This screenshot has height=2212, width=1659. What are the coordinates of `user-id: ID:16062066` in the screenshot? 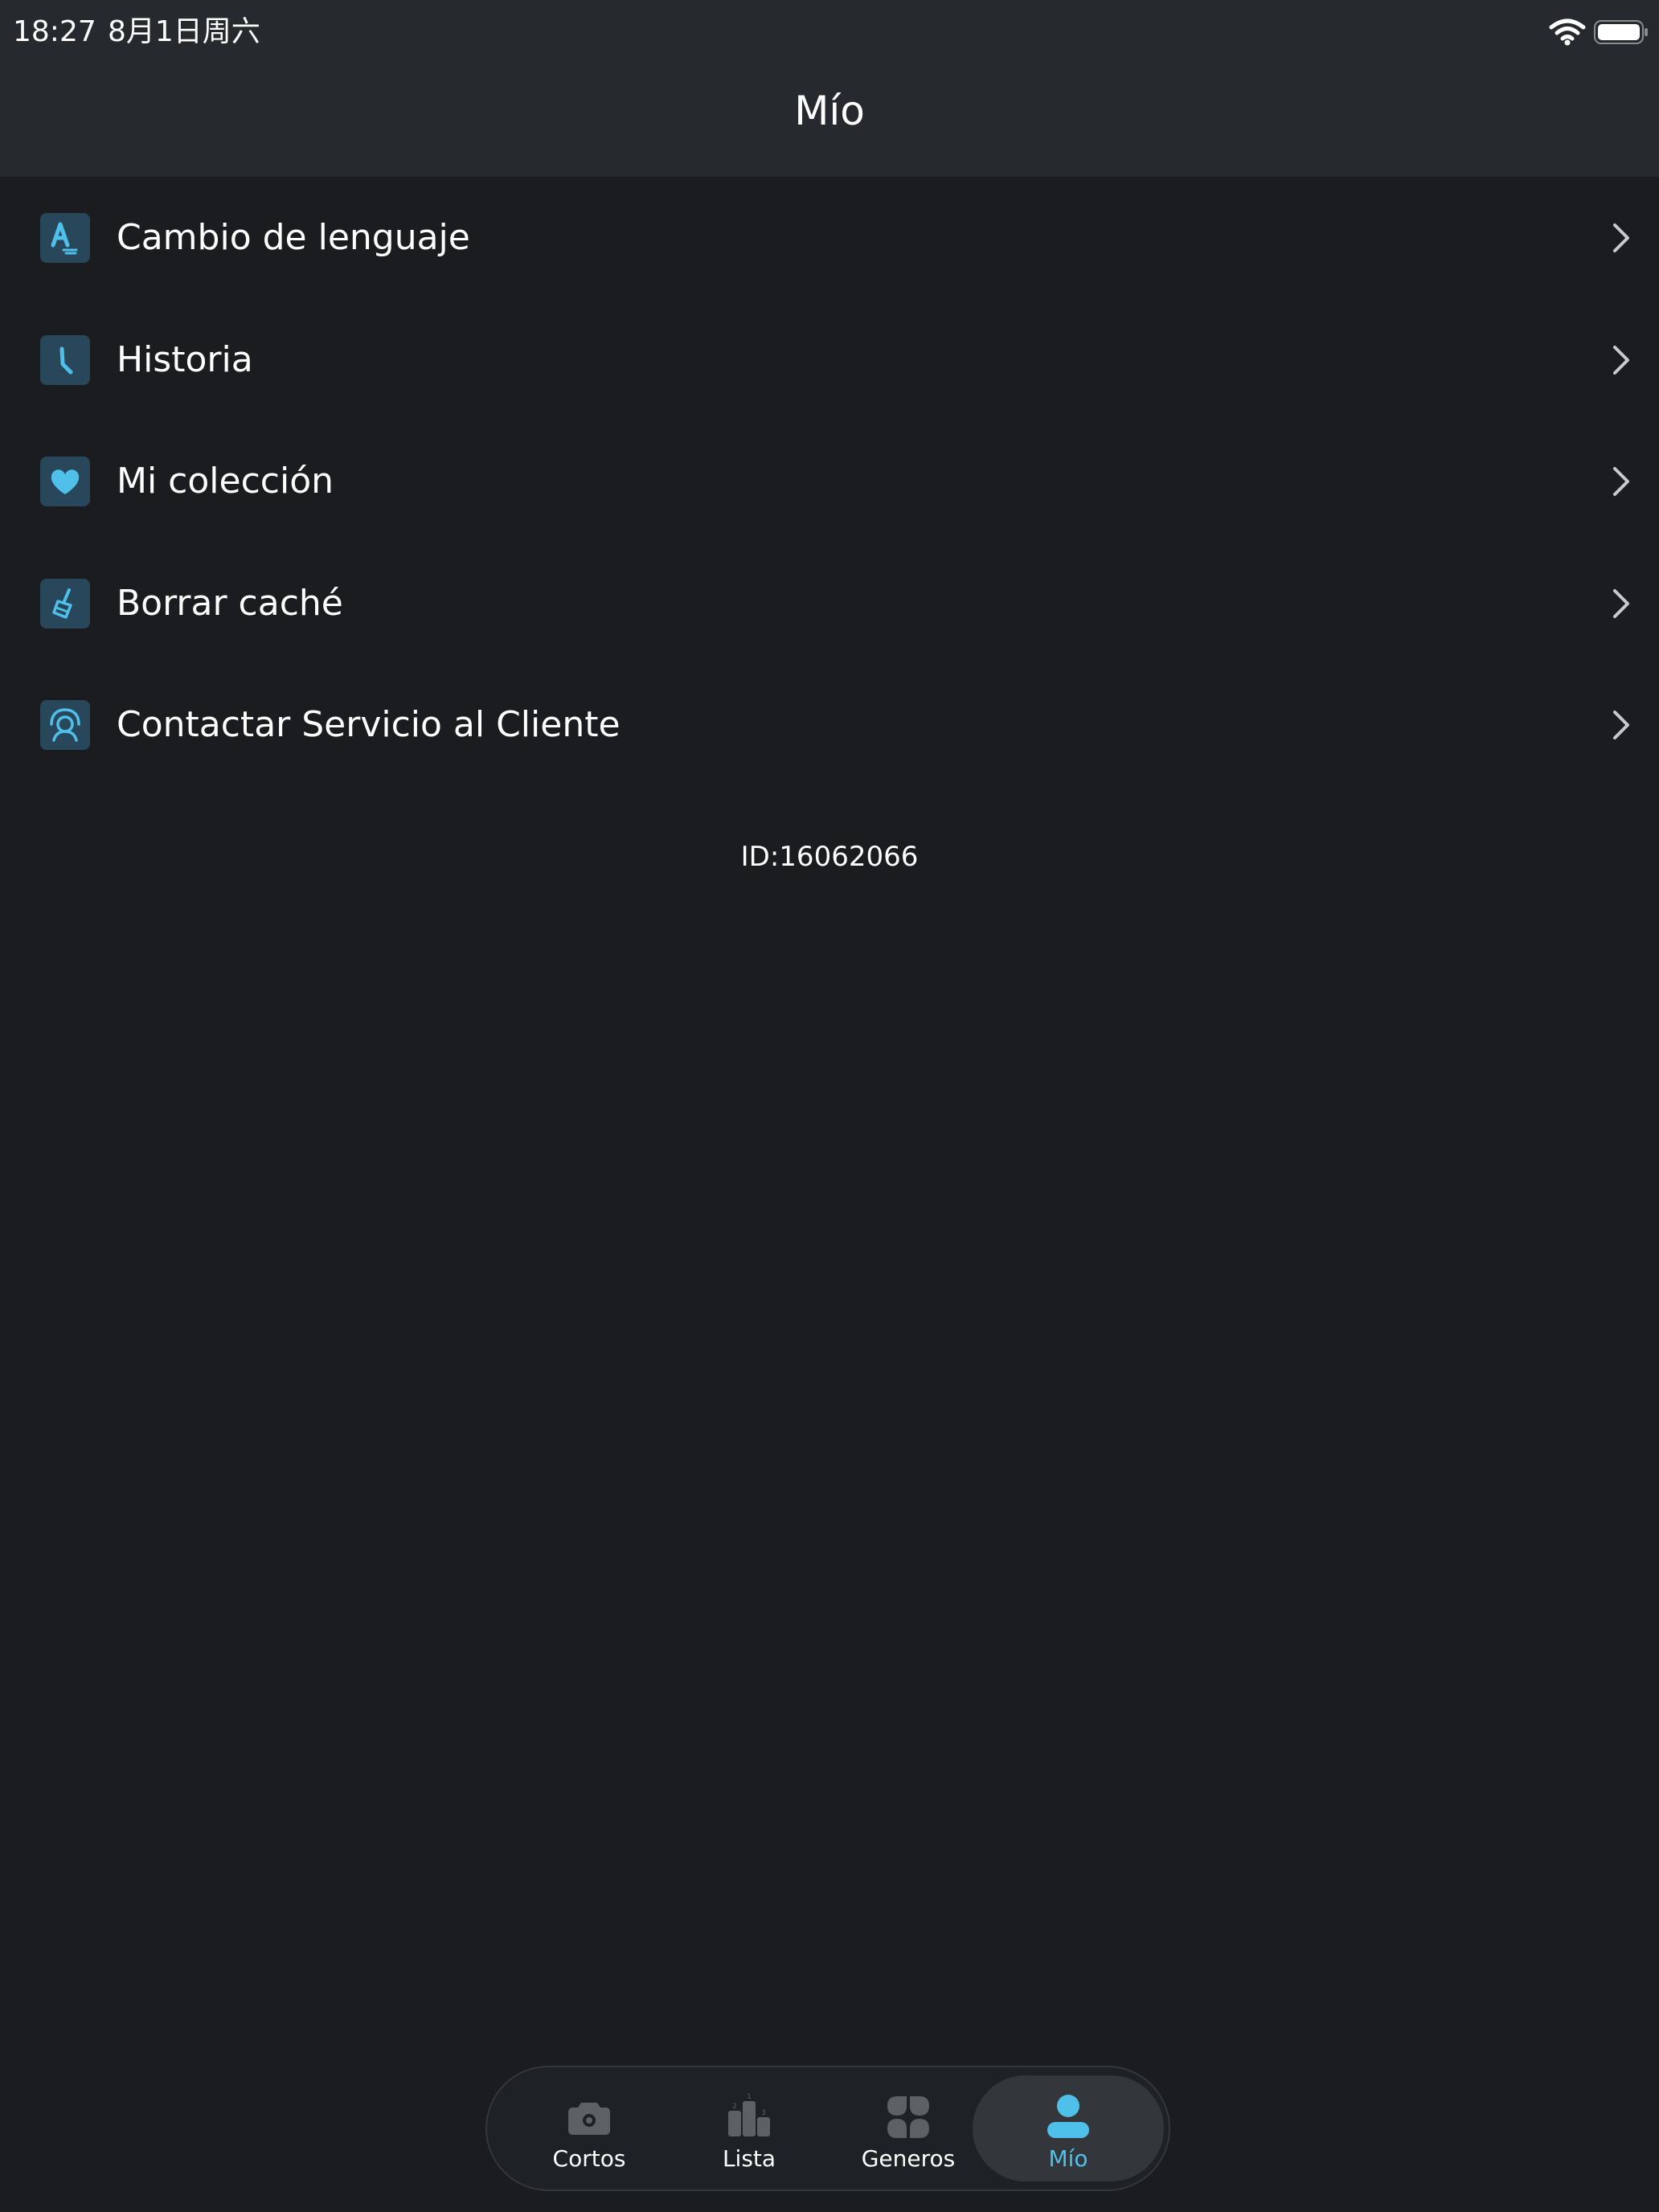 It's located at (829, 857).